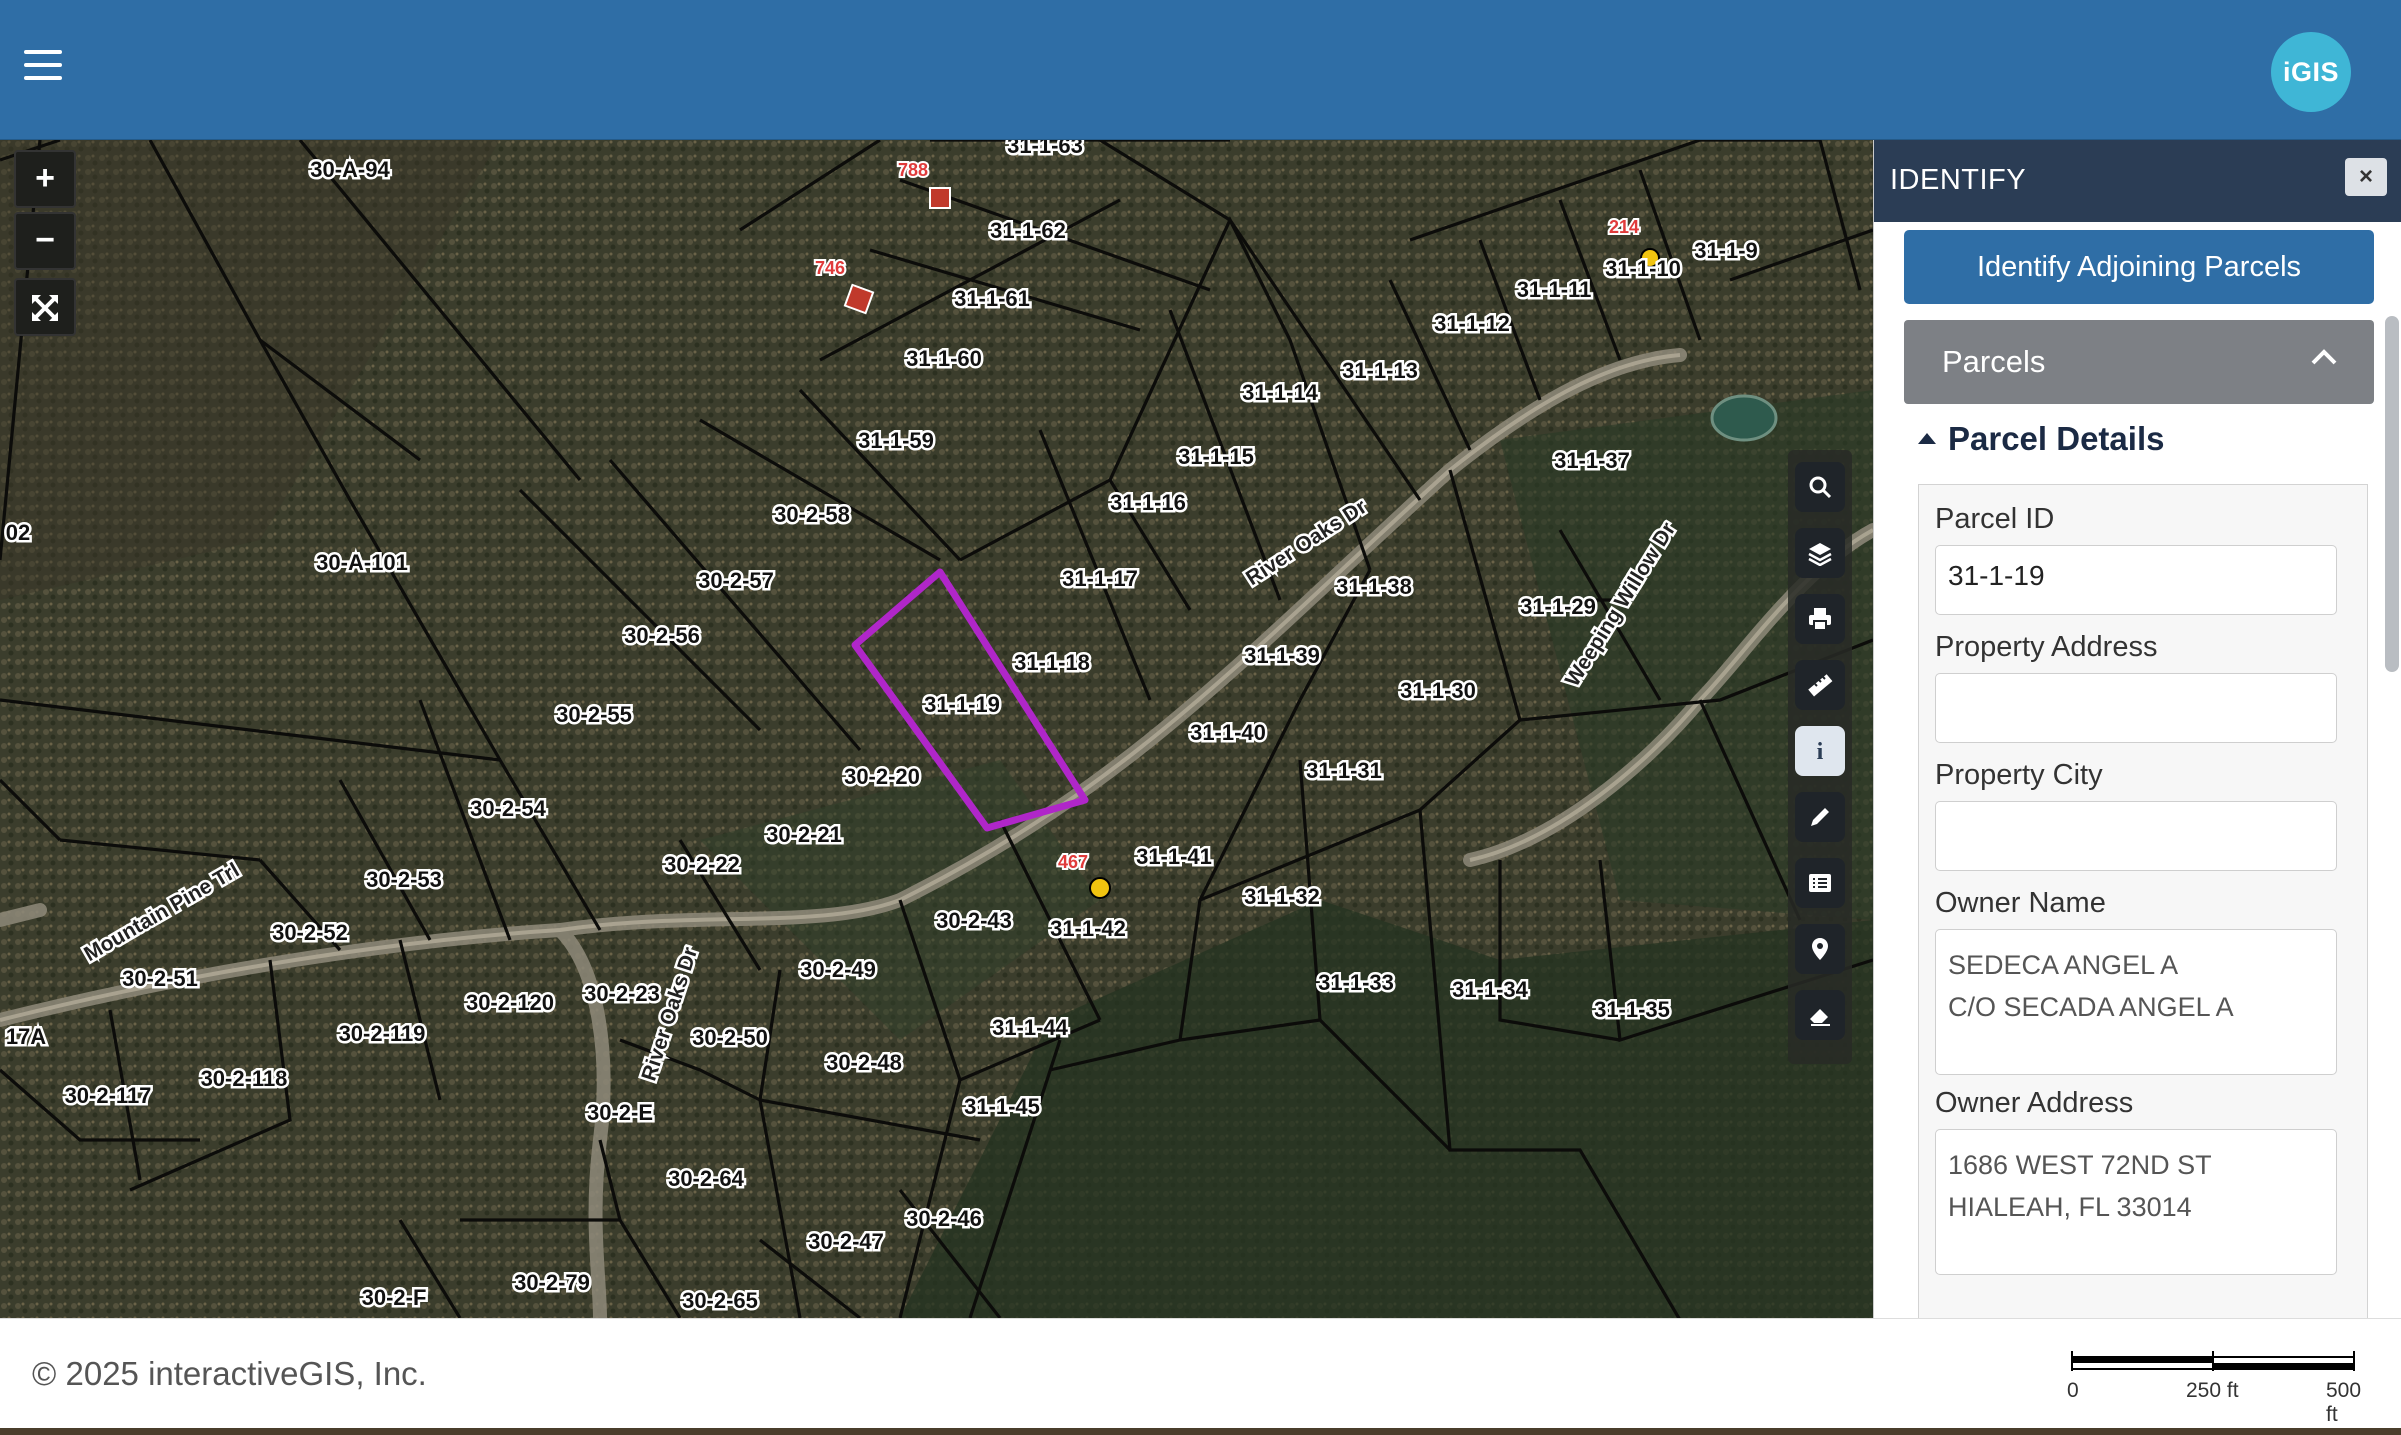  Describe the element at coordinates (2041, 439) in the screenshot. I see `parcel-details-toggle: Parcel Details` at that location.